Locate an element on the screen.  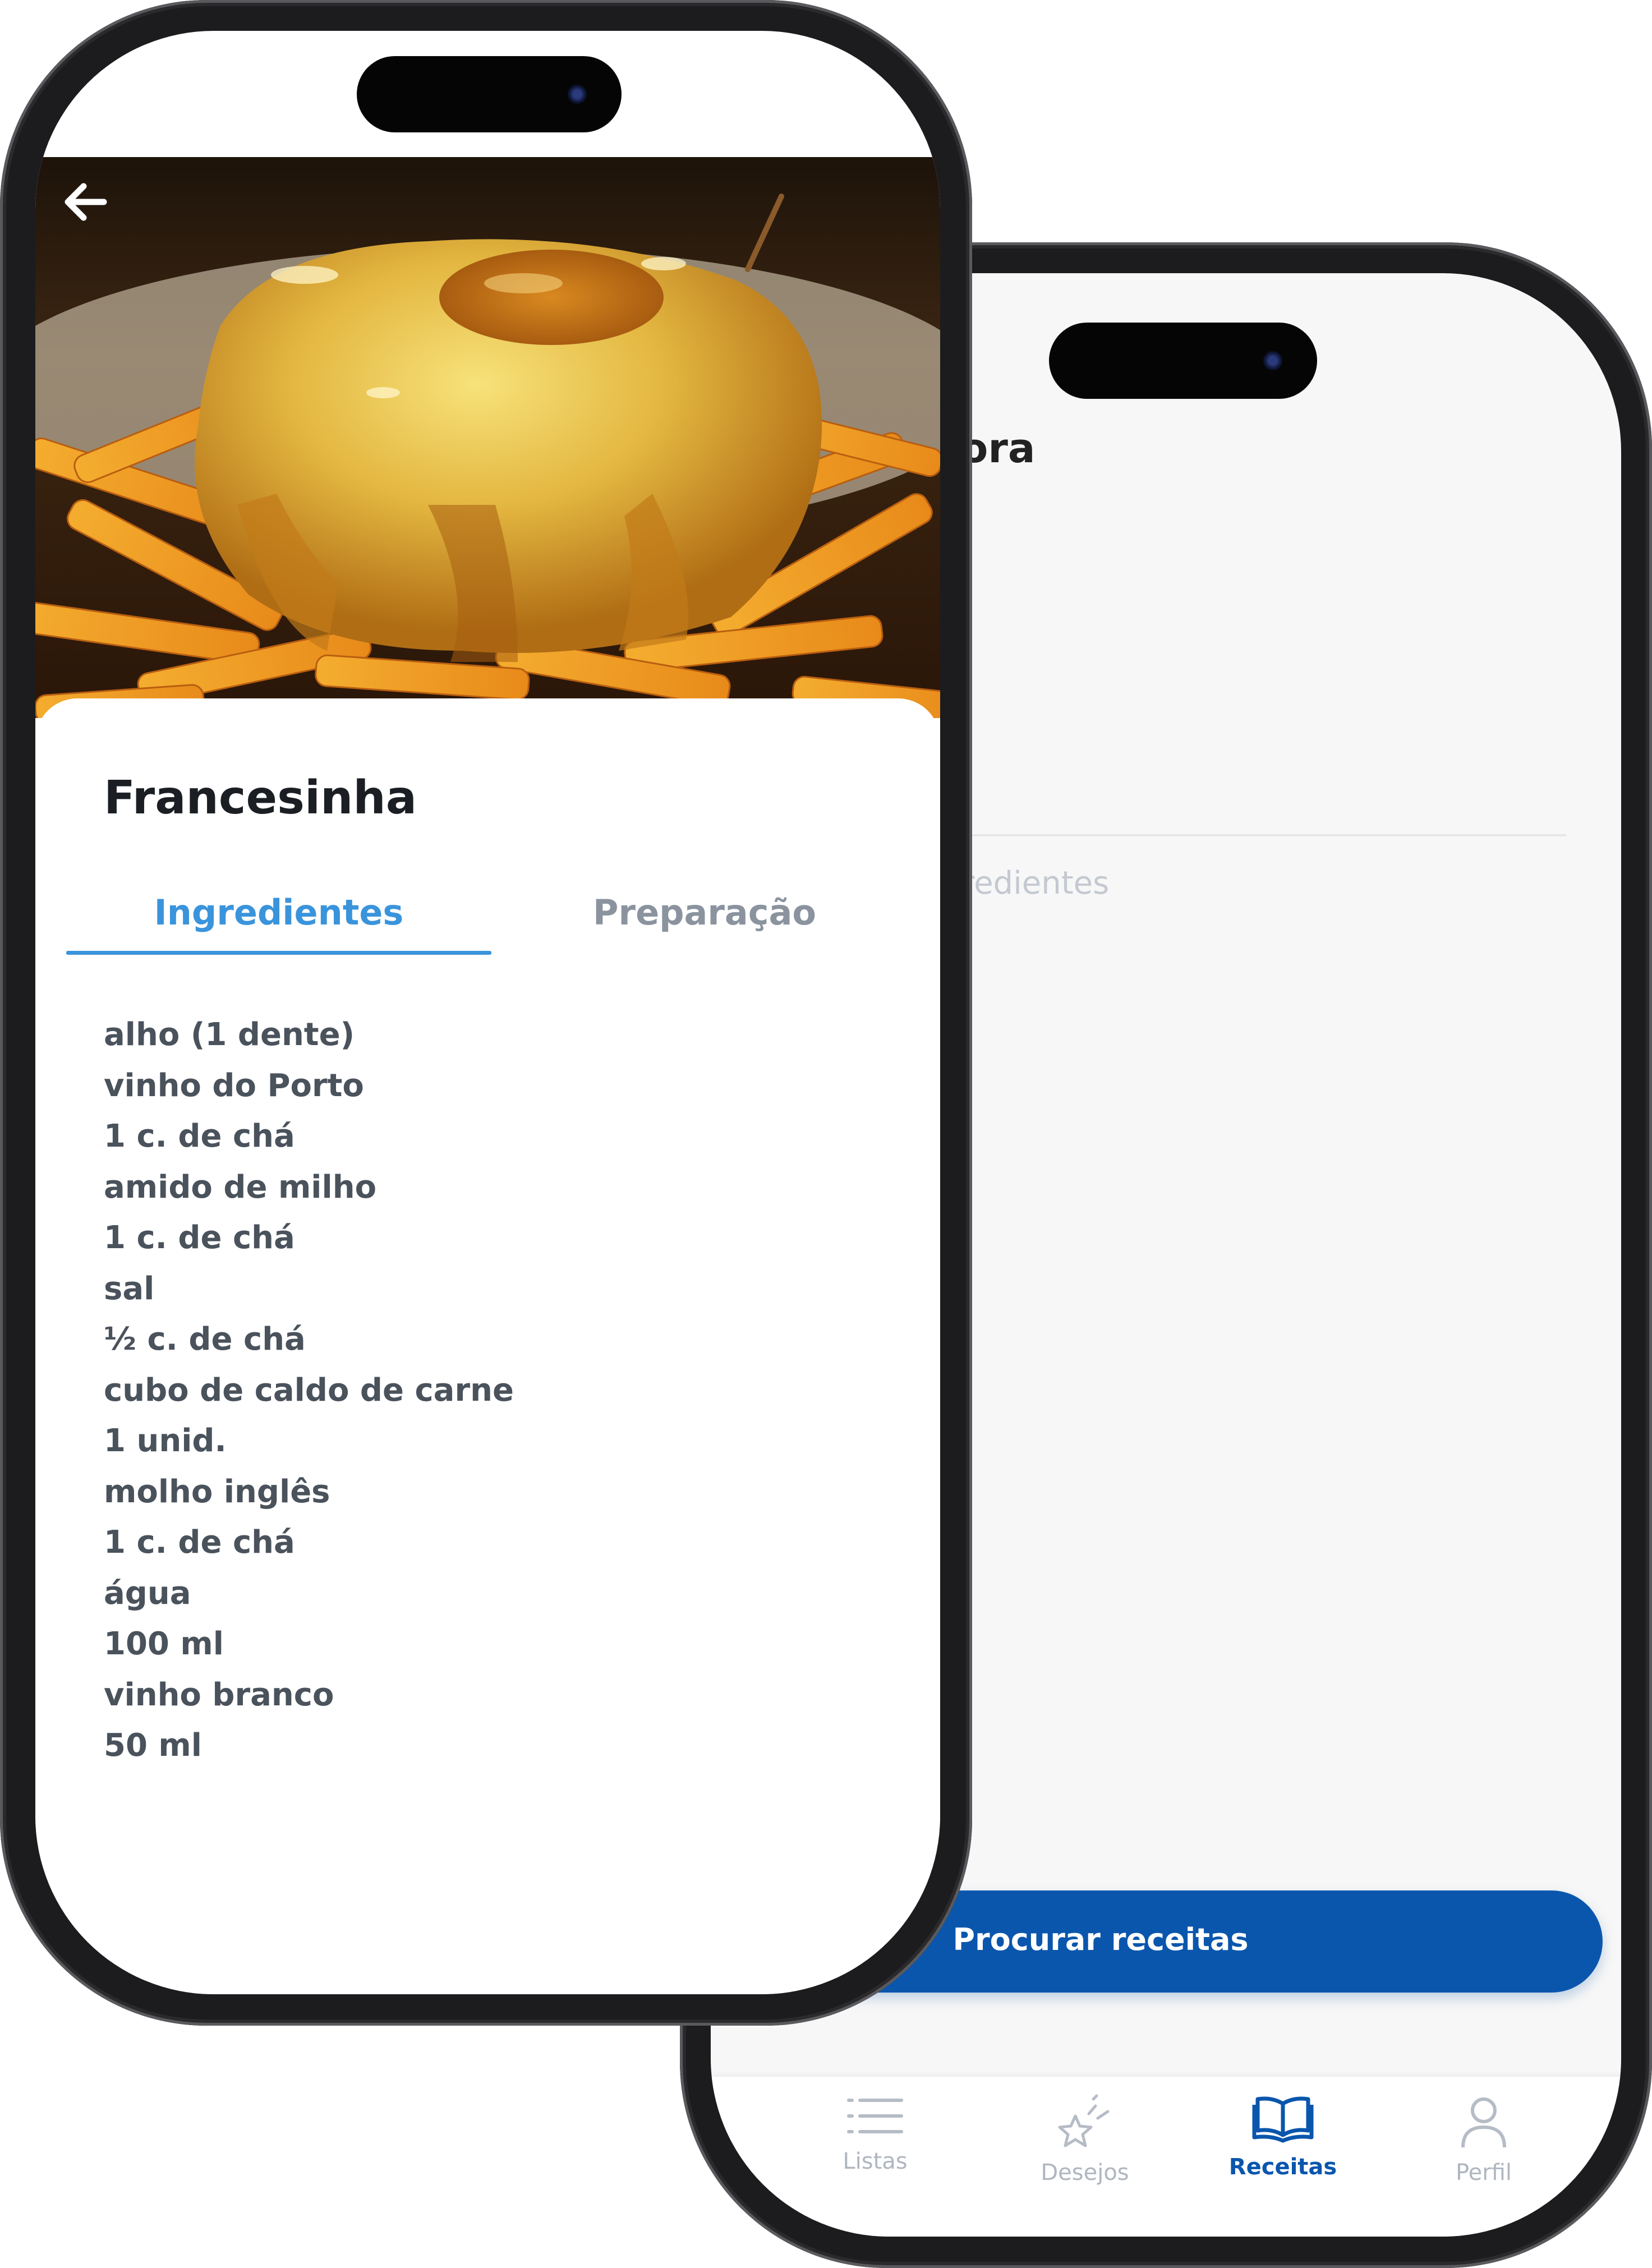
ingredient-item: cubo de caldo de carne is located at coordinates (309, 1390).